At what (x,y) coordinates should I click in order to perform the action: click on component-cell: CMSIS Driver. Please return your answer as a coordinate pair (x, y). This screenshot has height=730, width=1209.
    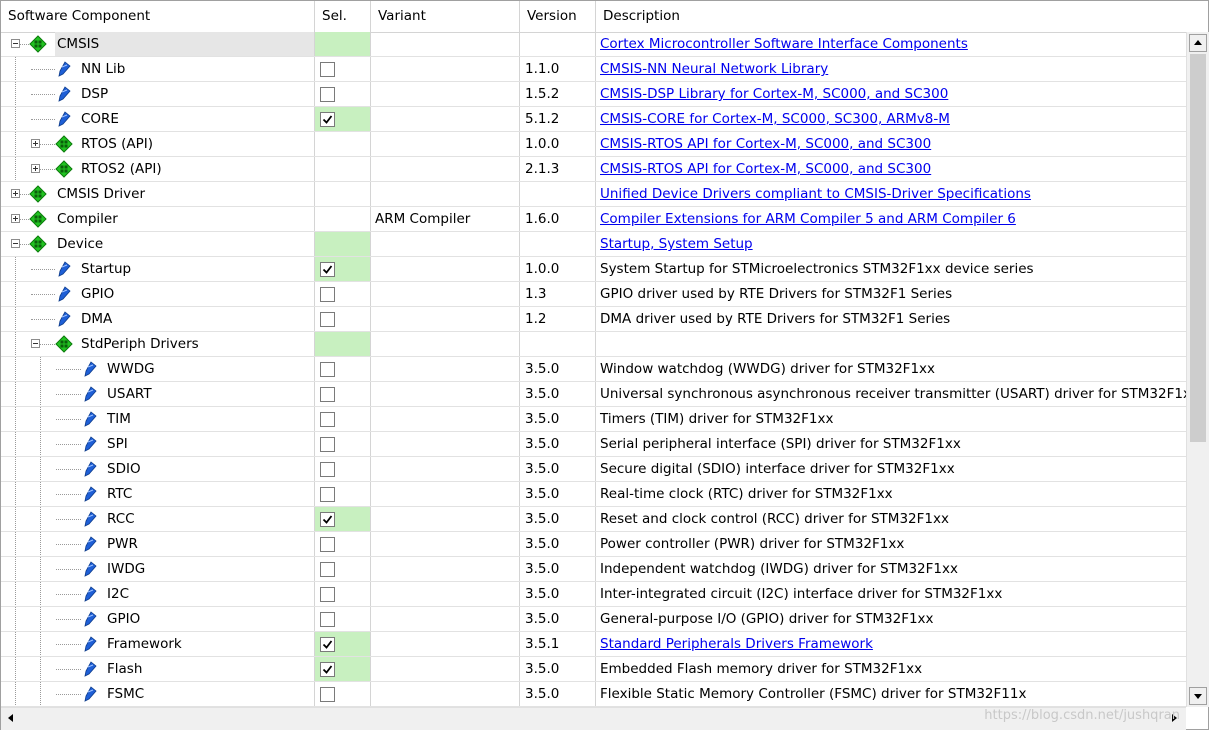
    Looking at the image, I should click on (157, 194).